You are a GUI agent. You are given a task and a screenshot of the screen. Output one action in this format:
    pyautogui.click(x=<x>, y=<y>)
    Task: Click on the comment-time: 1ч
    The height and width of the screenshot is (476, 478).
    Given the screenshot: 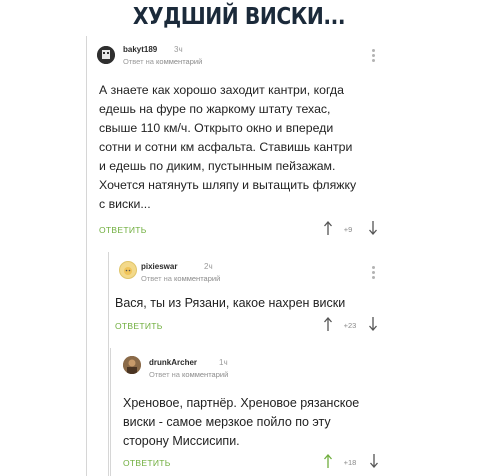 What is the action you would take?
    pyautogui.click(x=223, y=362)
    